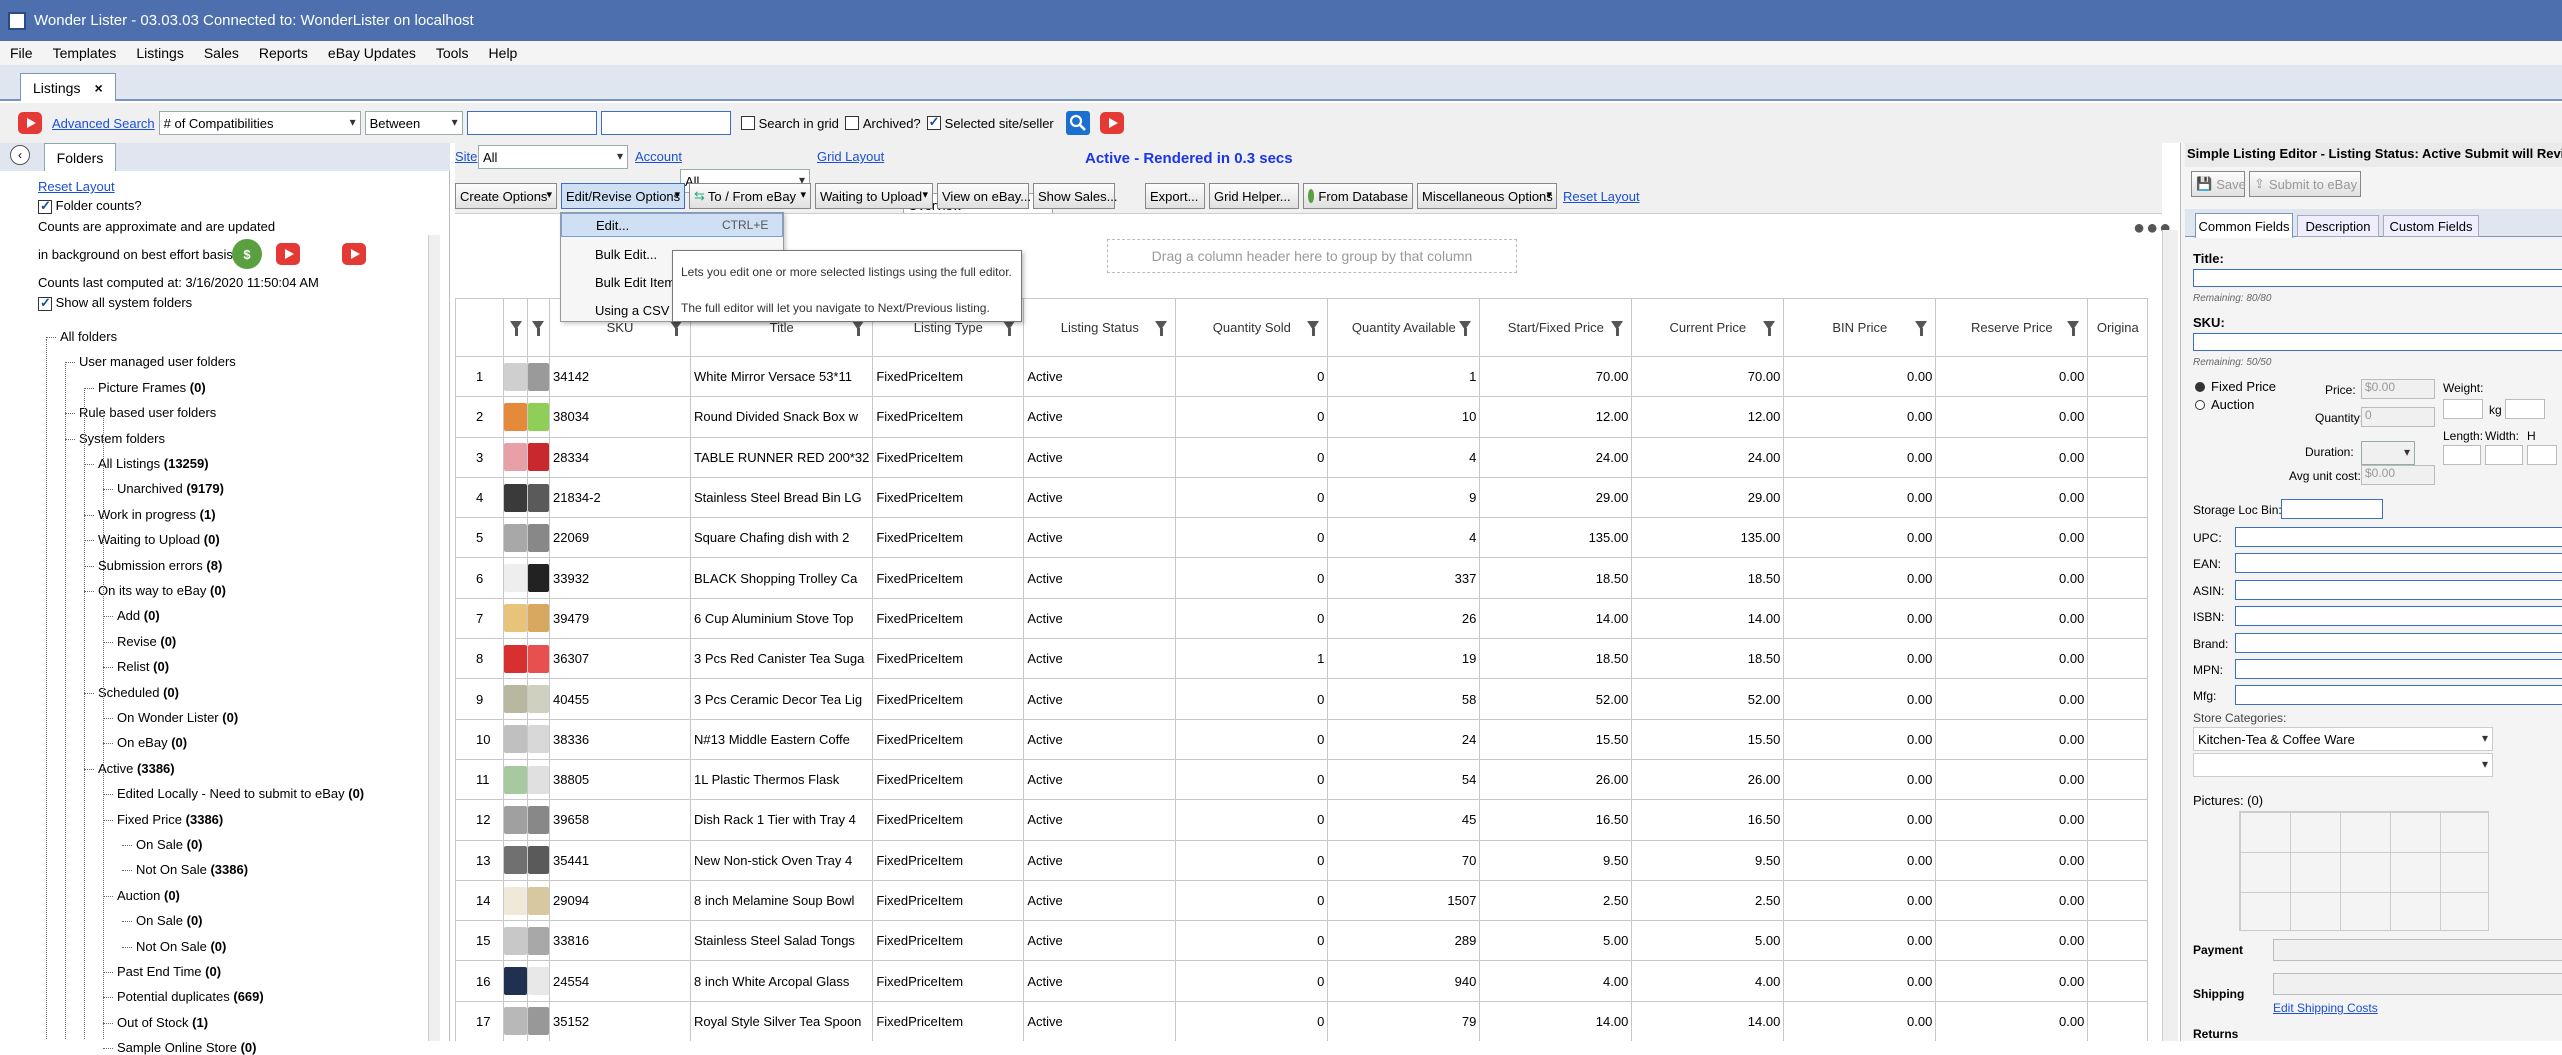  I want to click on width-input, so click(2504, 455).